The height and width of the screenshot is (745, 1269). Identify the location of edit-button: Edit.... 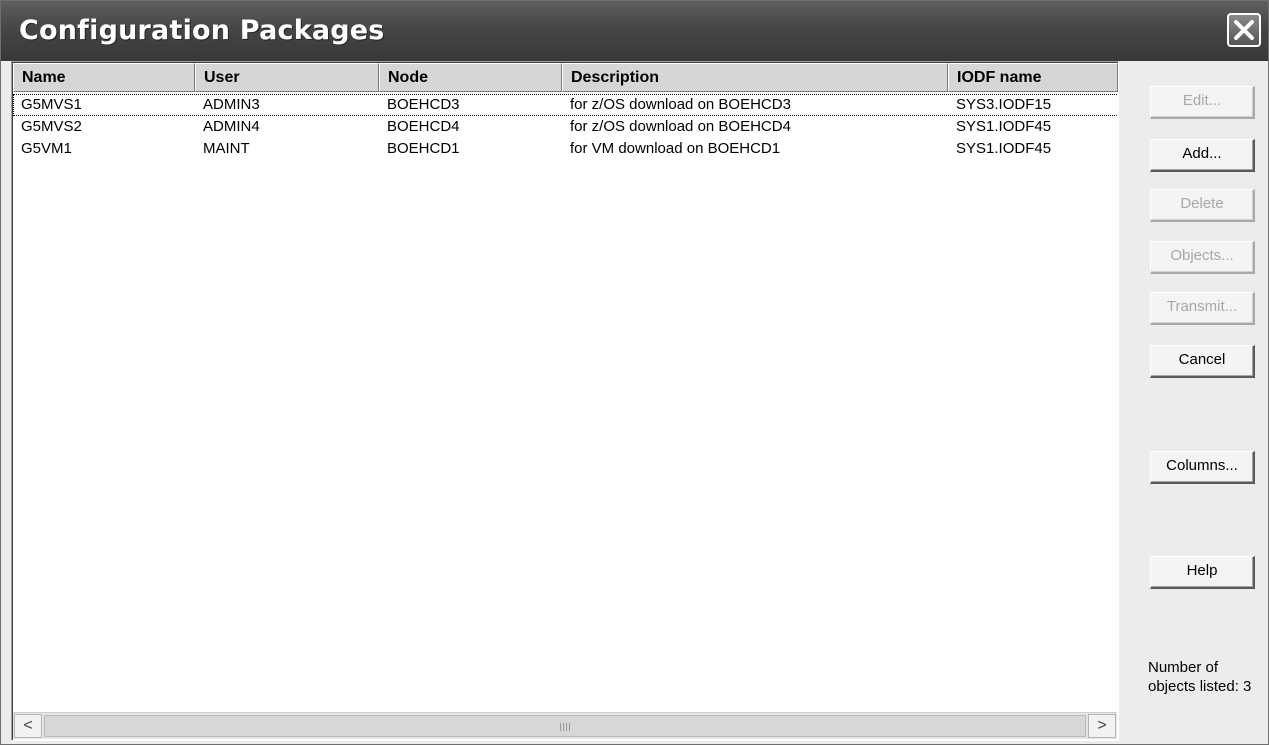
(1202, 102).